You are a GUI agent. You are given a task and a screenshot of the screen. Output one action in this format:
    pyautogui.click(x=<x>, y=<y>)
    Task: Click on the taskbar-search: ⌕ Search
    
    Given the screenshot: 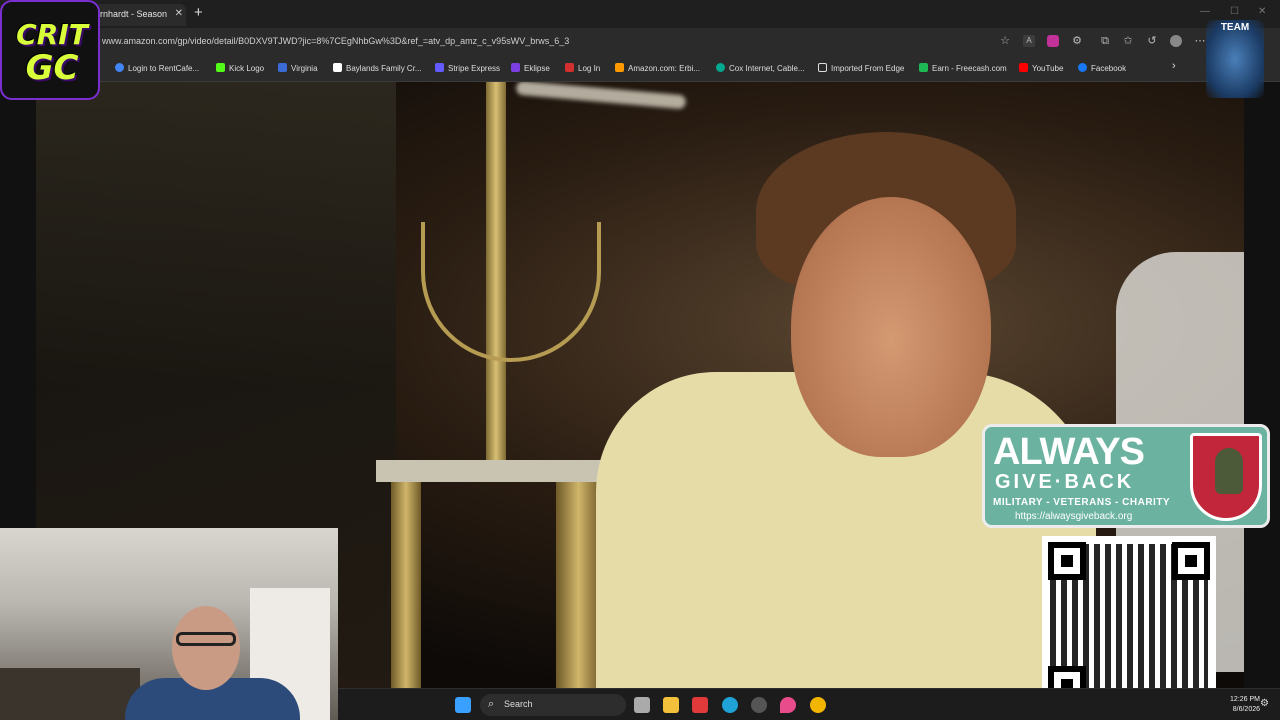 What is the action you would take?
    pyautogui.click(x=553, y=705)
    